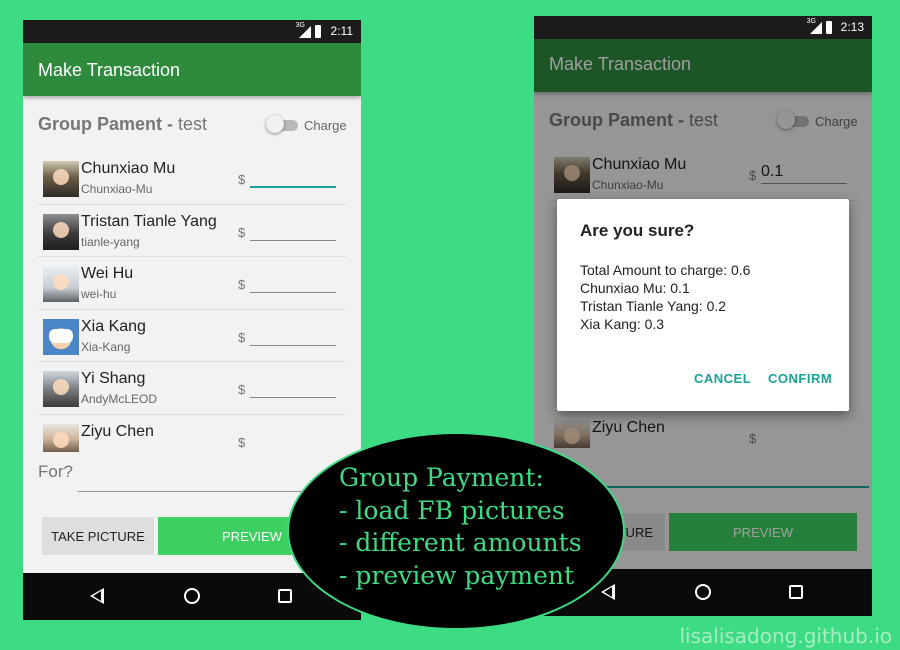 The width and height of the screenshot is (900, 650). Describe the element at coordinates (192, 178) in the screenshot. I see `friend-row: Chunxiao Mu Chunxiao-Mu $` at that location.